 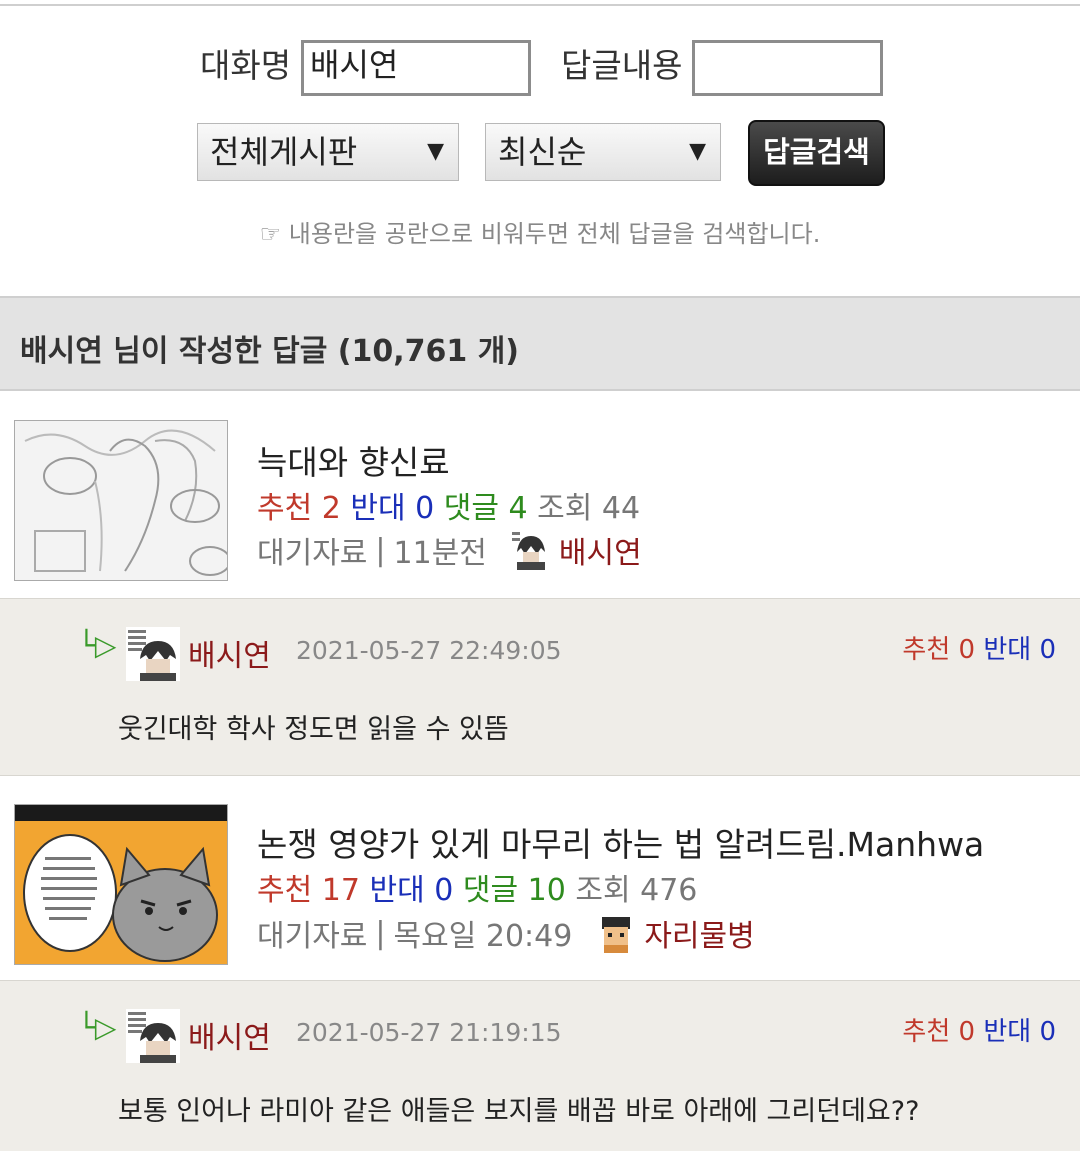 What do you see at coordinates (416, 68) in the screenshot?
I see `nickname-input: 배시연` at bounding box center [416, 68].